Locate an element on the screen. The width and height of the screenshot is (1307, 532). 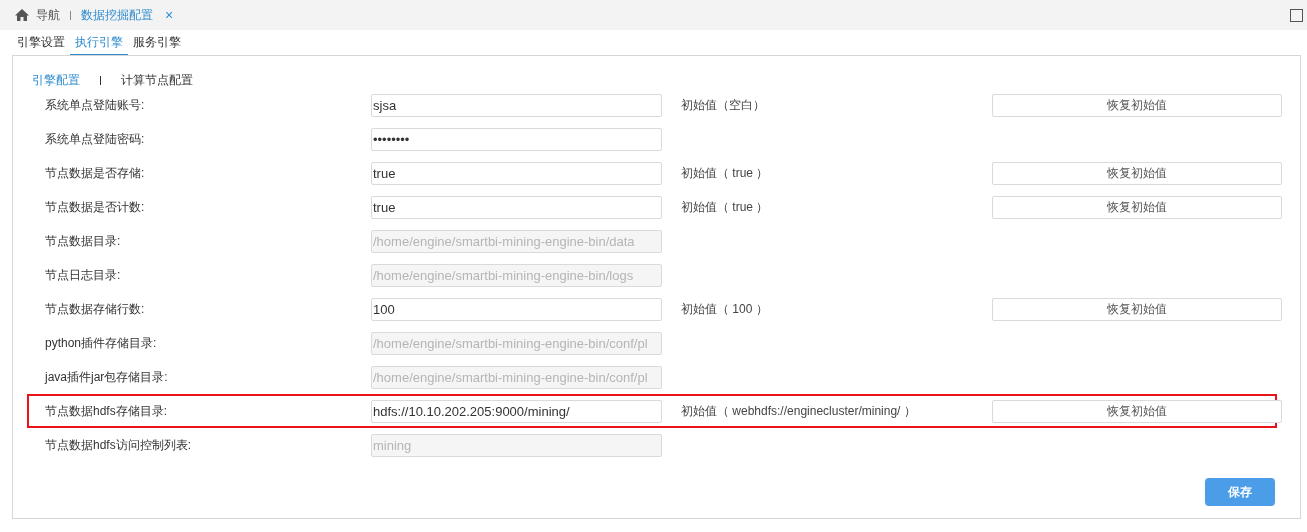
field-label: 系统单点登陆账号: is located at coordinates (95, 105).